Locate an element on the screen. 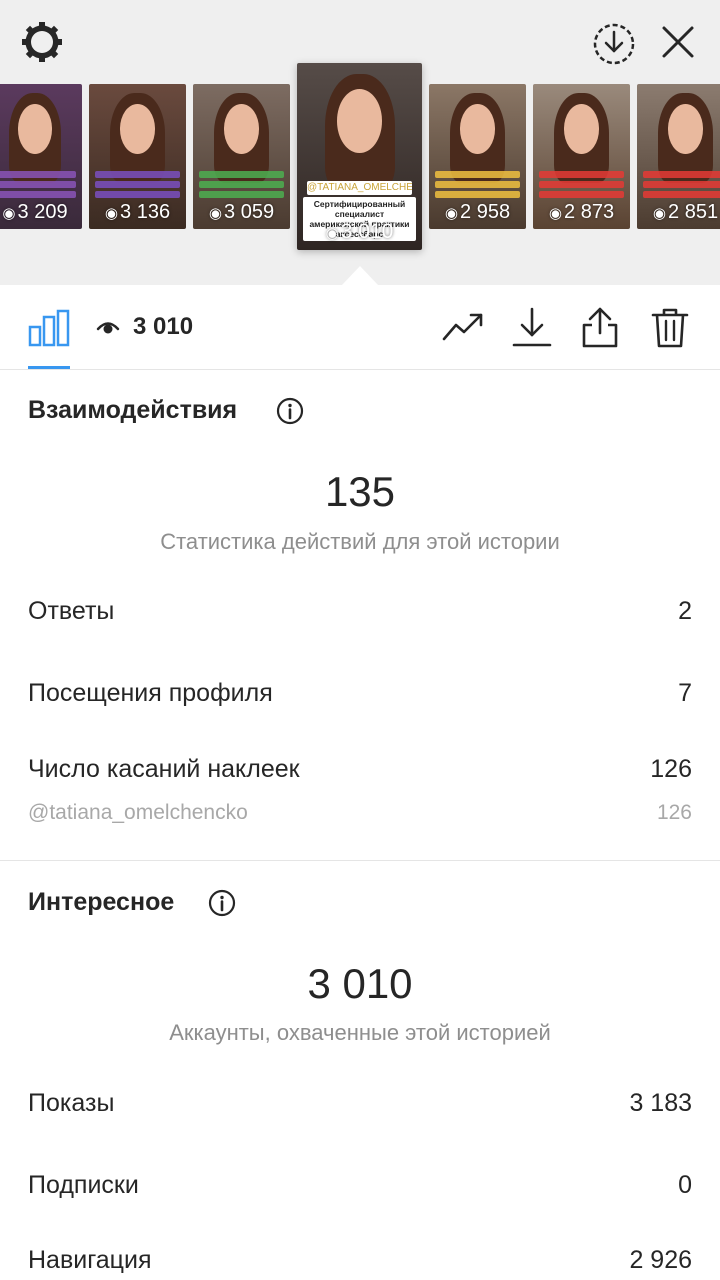 The image size is (720, 1280). story-view-count: ◉ 3 209 is located at coordinates (41, 212).